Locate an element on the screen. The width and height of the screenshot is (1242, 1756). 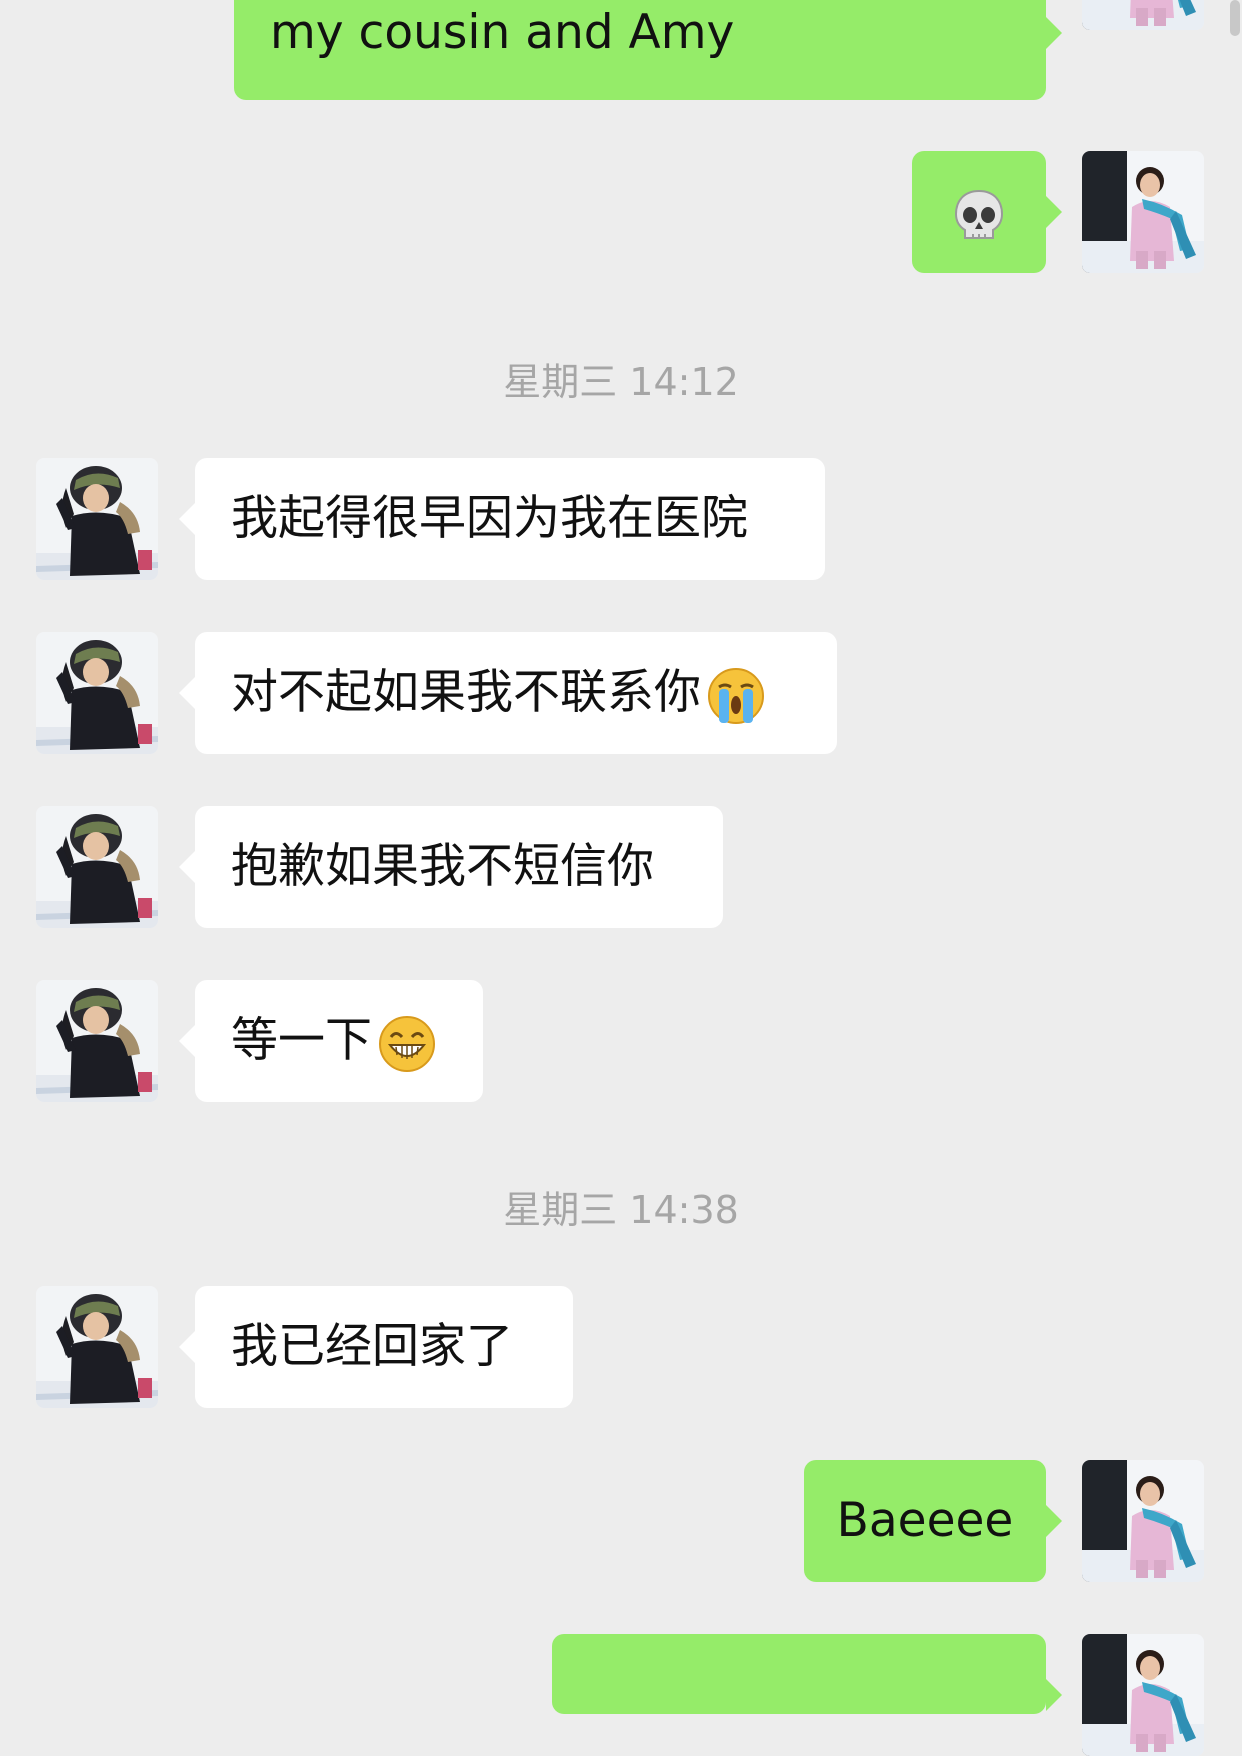
contact-message-bubble: 等一下 is located at coordinates (331, 1041).